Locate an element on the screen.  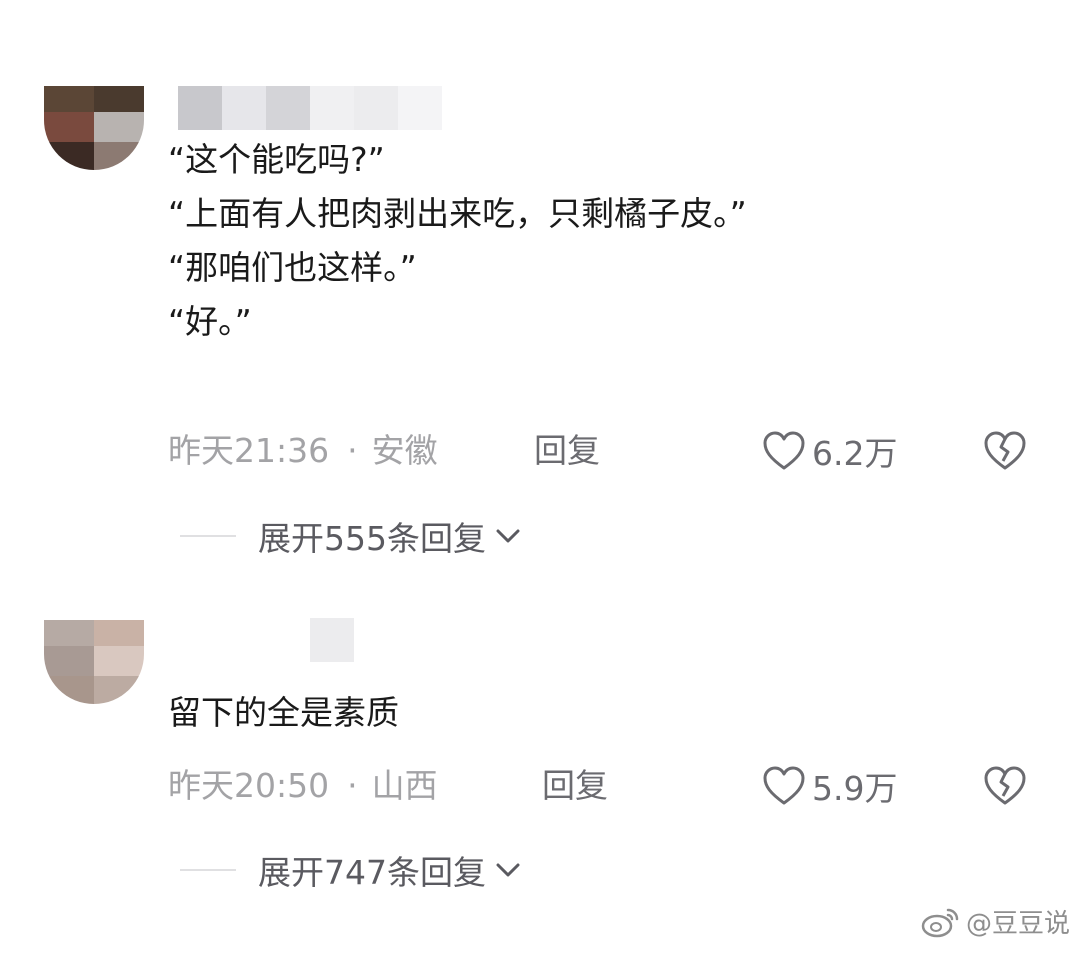
comment-meta: 昨天20:50 · 山西 is located at coordinates (303, 786).